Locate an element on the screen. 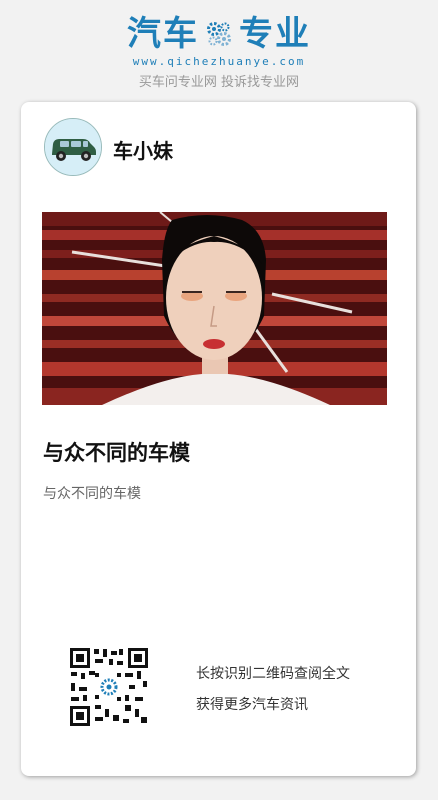 This screenshot has width=438, height=800. article-title: 与众不同的车模 is located at coordinates (116, 453).